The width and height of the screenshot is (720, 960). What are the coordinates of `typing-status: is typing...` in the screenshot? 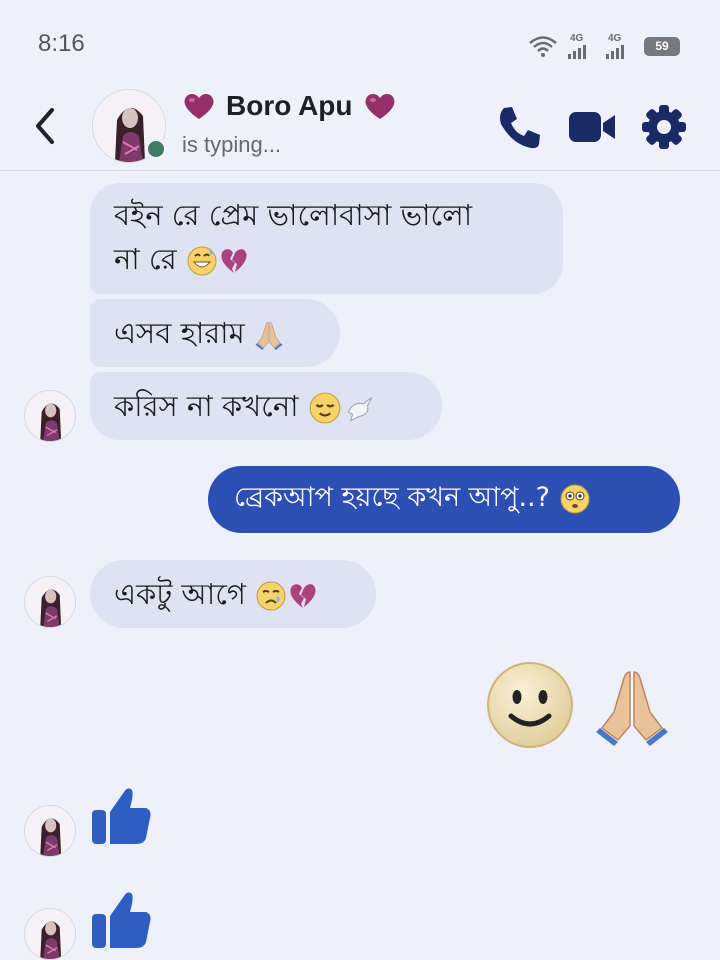 It's located at (232, 144).